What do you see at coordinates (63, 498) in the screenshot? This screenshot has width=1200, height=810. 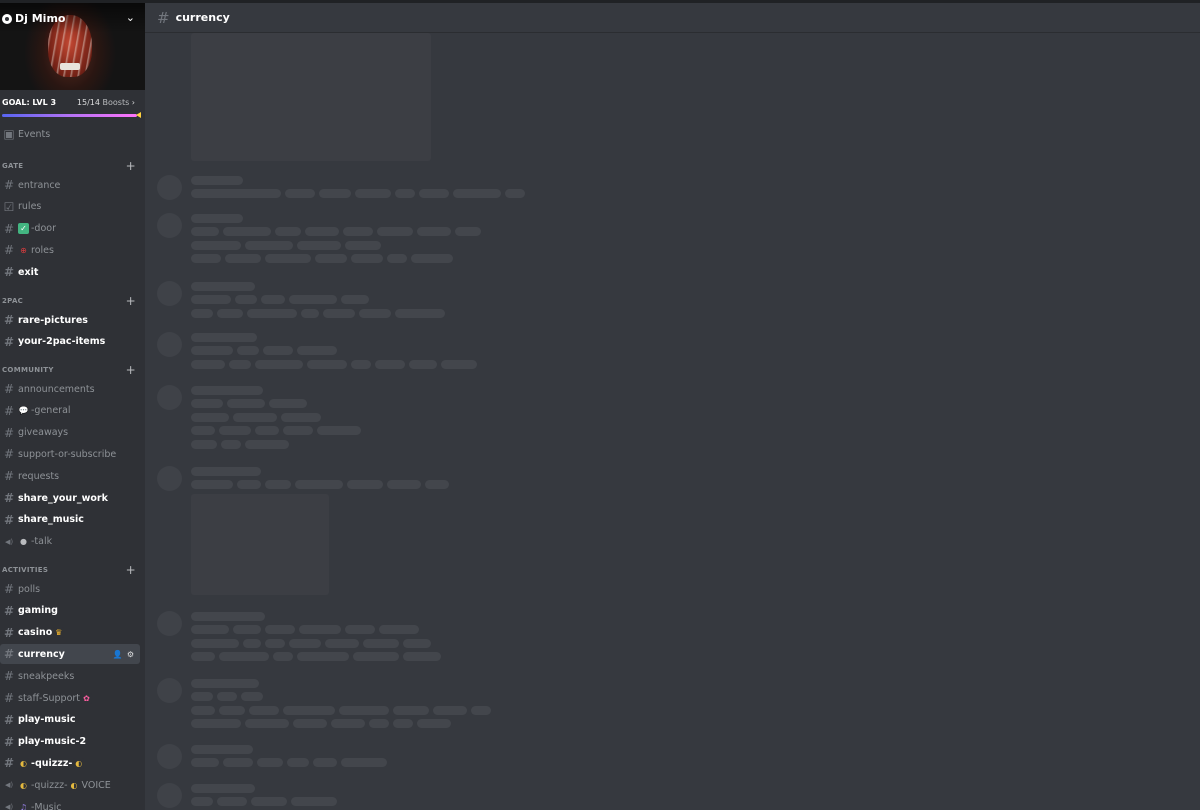 I see `channel-label: share_your_work` at bounding box center [63, 498].